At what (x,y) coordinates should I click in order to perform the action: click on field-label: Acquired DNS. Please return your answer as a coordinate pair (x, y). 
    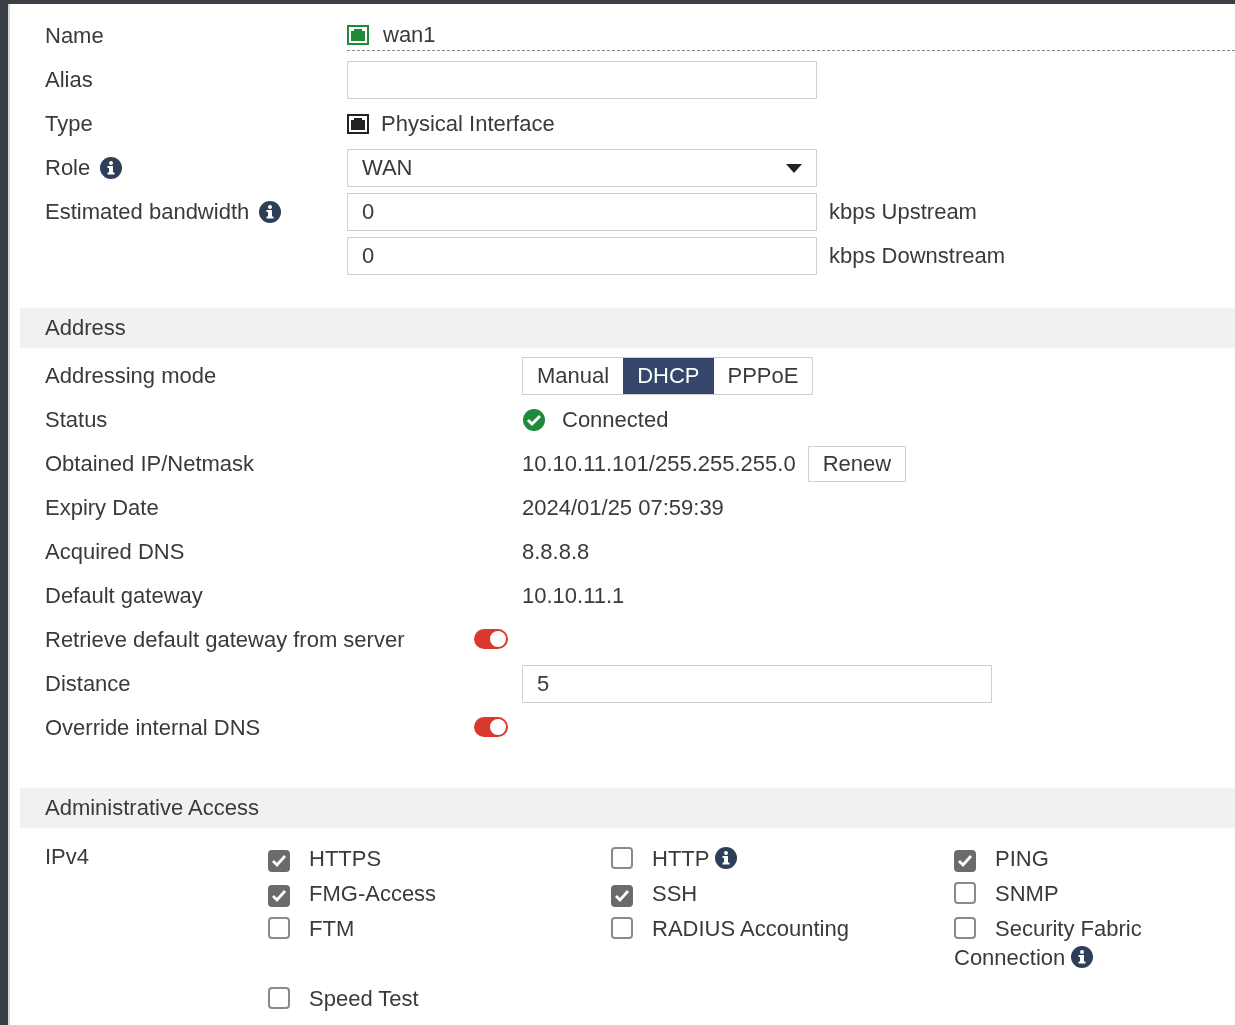
    Looking at the image, I should click on (115, 552).